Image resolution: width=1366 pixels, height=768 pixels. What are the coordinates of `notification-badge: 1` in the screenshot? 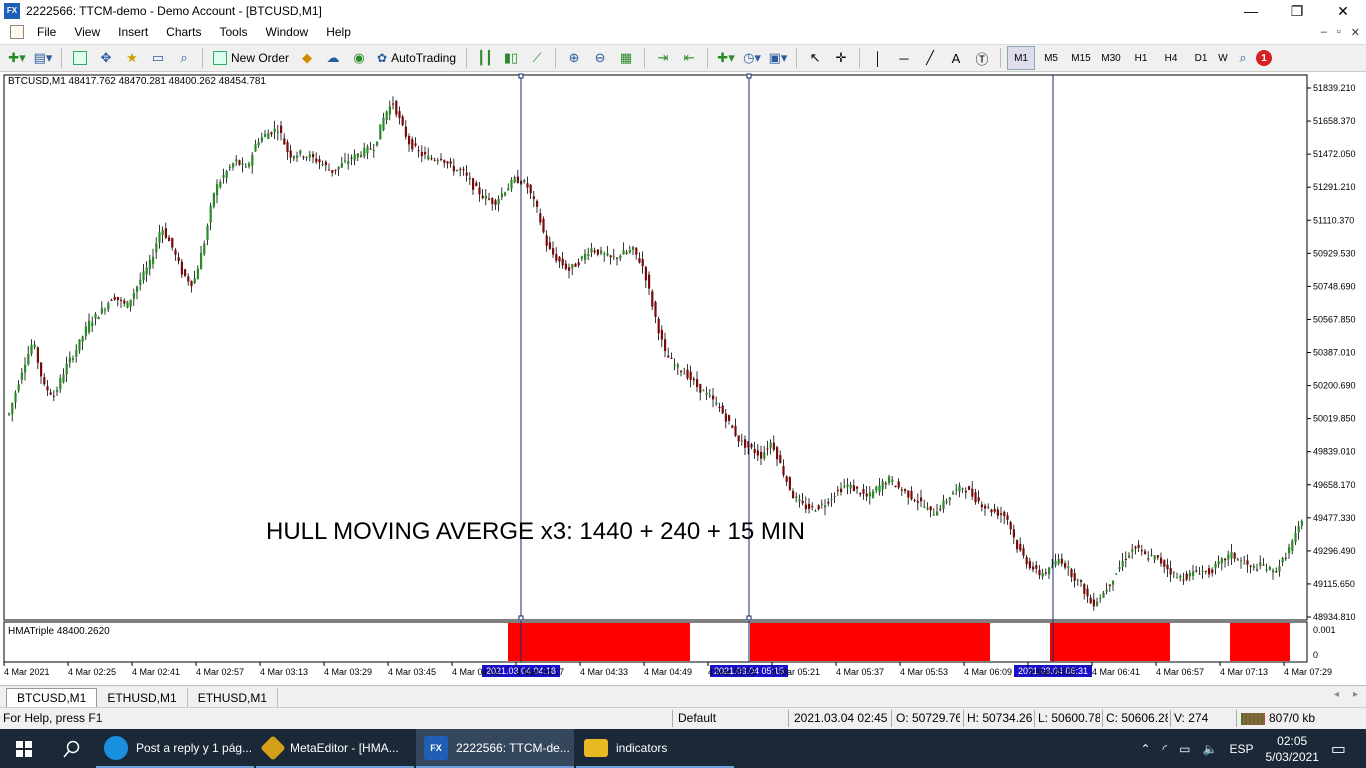 It's located at (1264, 58).